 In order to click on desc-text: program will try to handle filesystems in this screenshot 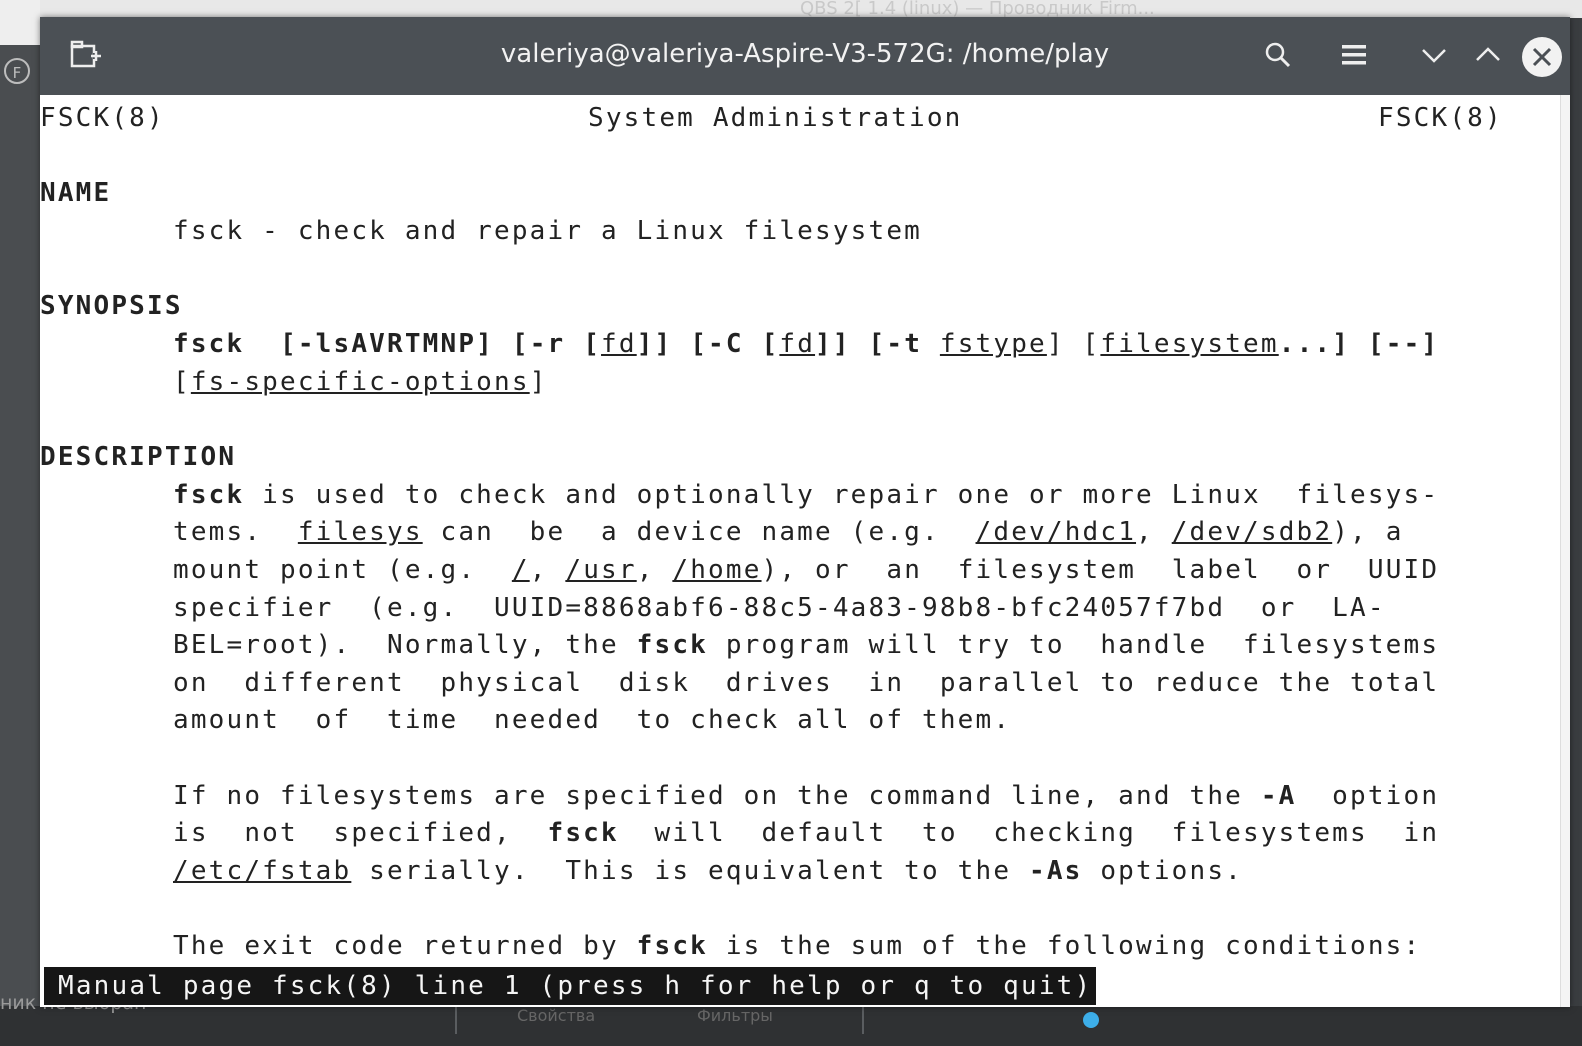, I will do `click(1074, 645)`.